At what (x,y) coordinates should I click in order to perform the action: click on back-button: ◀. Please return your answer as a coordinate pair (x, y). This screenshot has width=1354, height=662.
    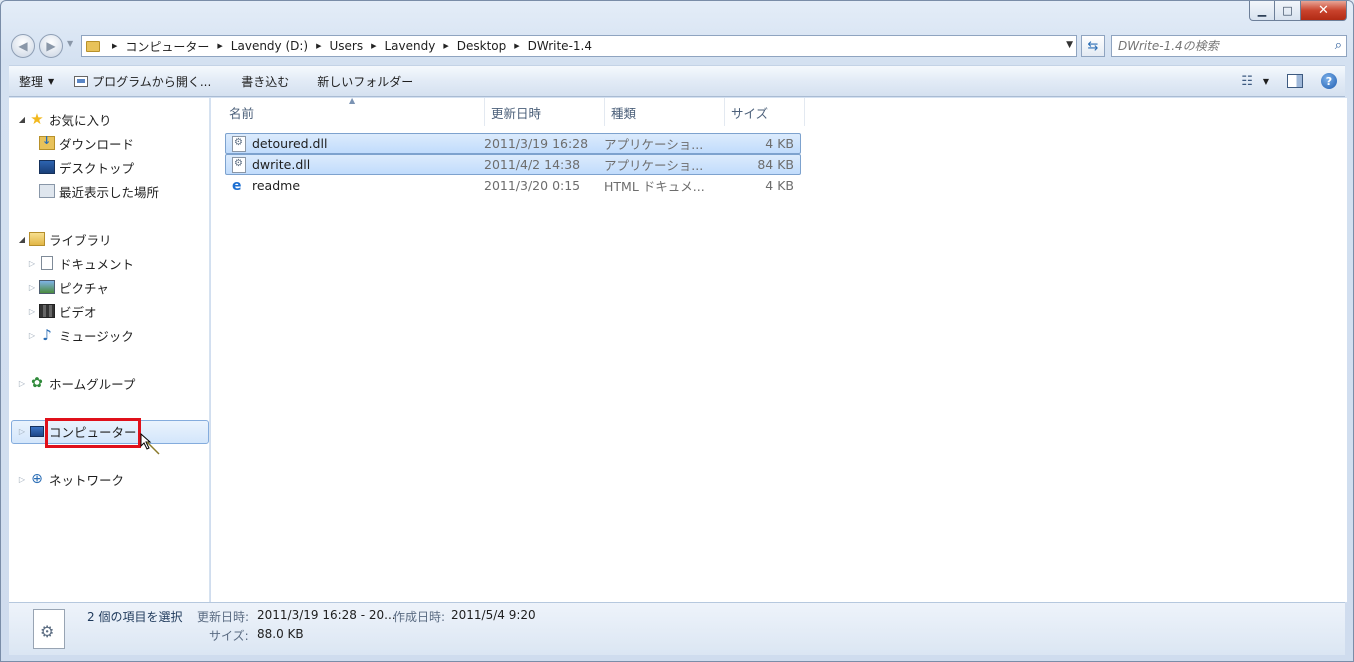
    Looking at the image, I should click on (23, 46).